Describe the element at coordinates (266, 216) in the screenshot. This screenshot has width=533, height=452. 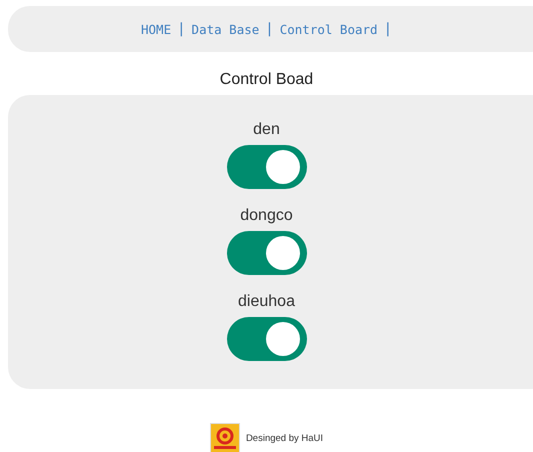
I see `device-label: dongco` at that location.